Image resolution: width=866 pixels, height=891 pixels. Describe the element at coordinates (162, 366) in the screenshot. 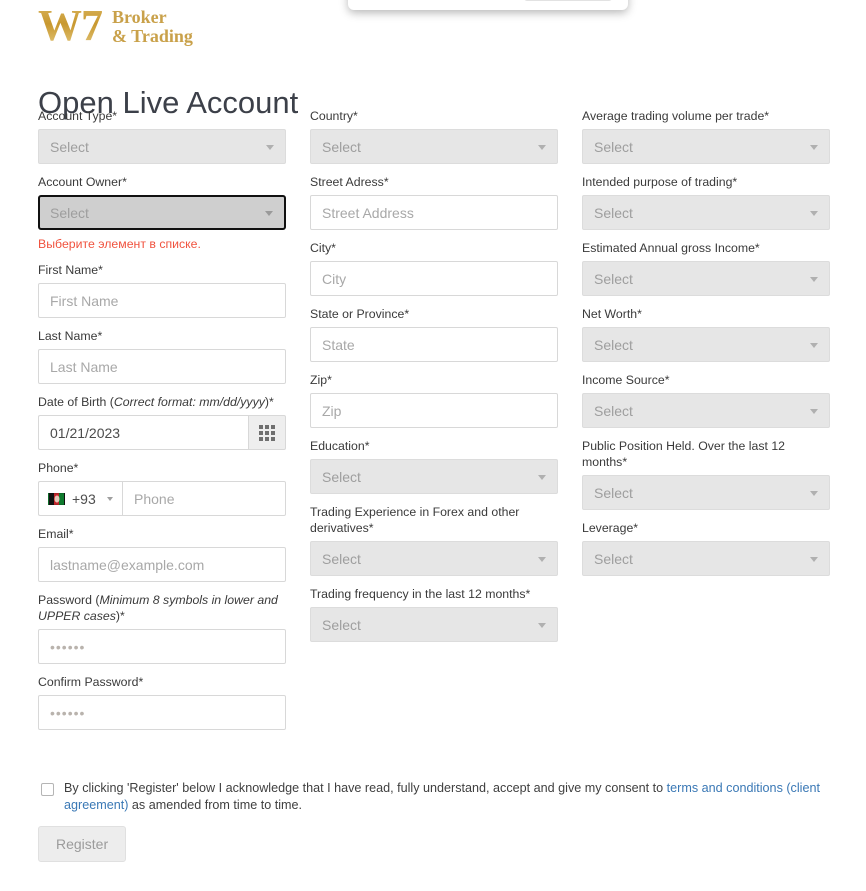

I see `input-last_name` at that location.